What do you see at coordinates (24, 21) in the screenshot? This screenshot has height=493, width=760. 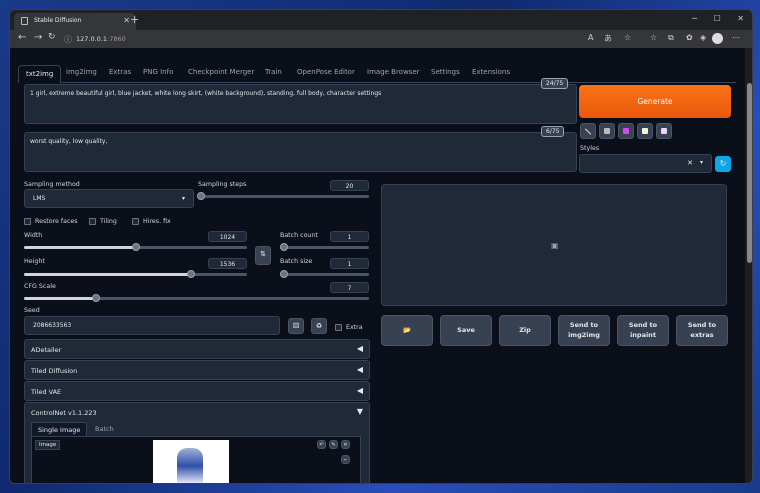 I see `page-icon` at bounding box center [24, 21].